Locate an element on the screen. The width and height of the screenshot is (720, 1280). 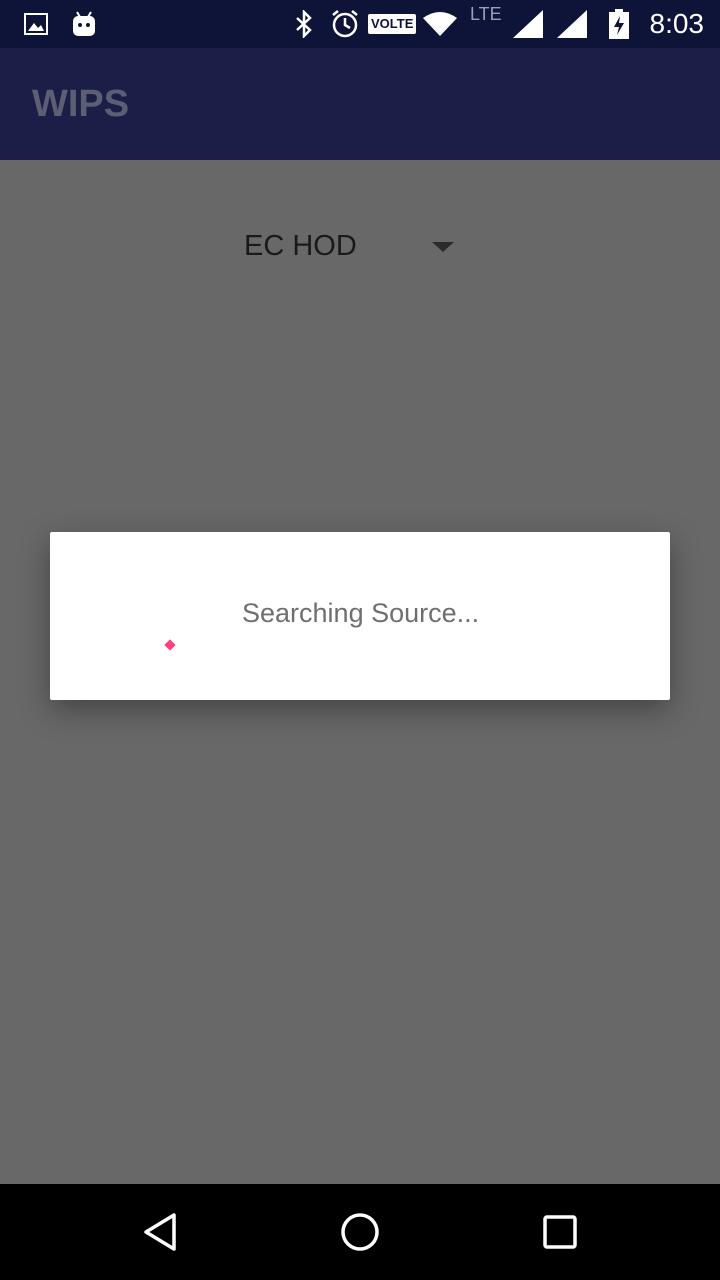
home-icon is located at coordinates (360, 1232).